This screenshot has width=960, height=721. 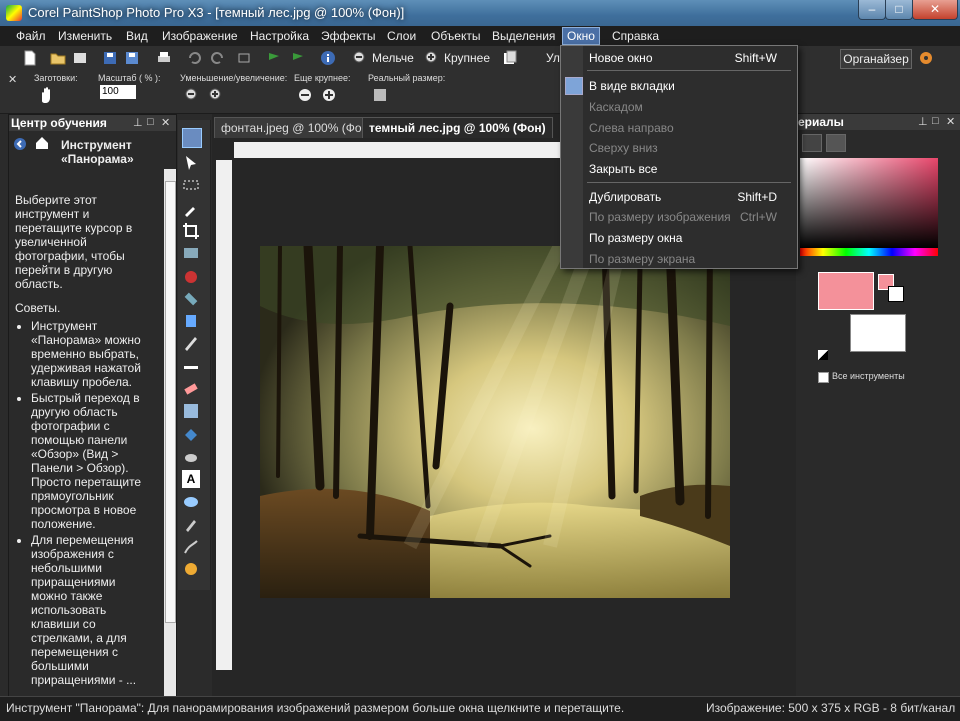 I want to click on pick-tool-icon, so click(x=191, y=163).